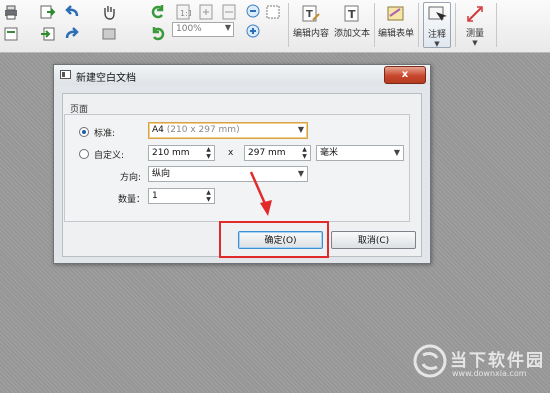 This screenshot has height=393, width=550. What do you see at coordinates (206, 12) in the screenshot?
I see `fit-page-icon` at bounding box center [206, 12].